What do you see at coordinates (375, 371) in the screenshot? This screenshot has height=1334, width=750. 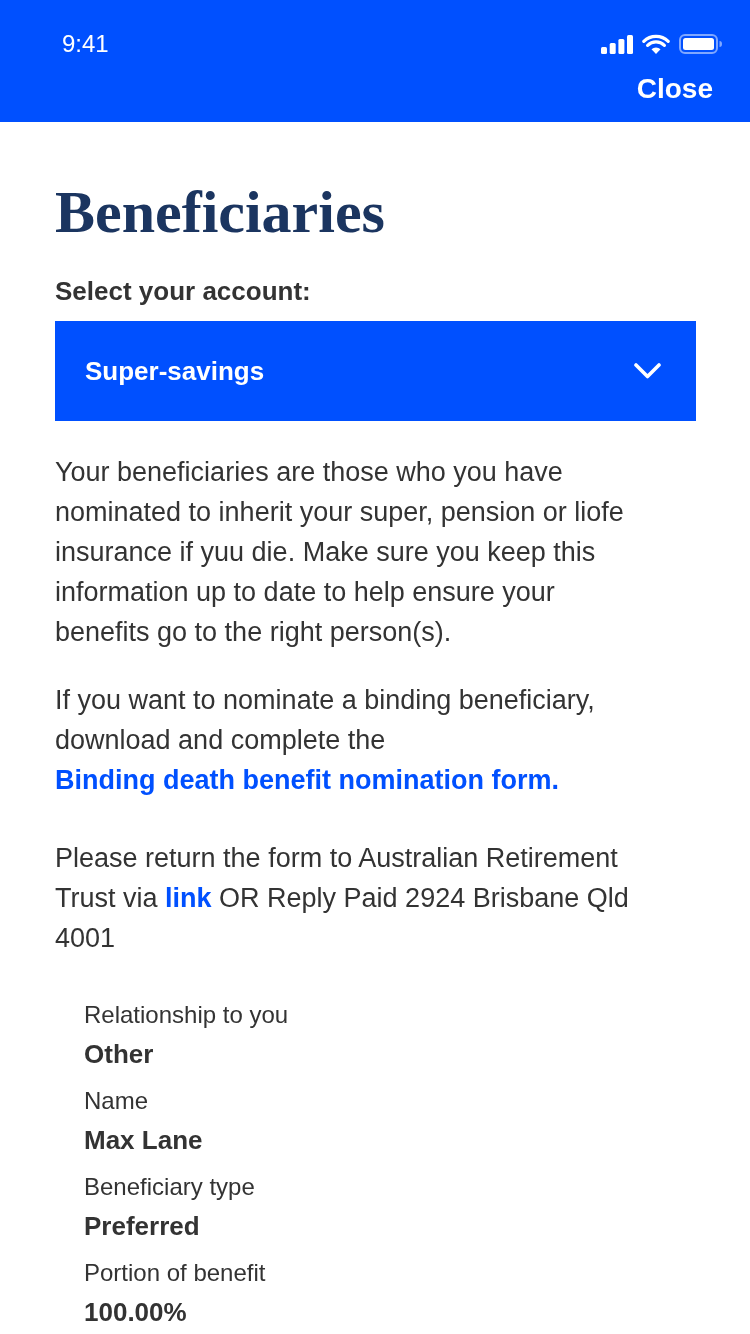 I see `account-dropdown: Super-savings` at bounding box center [375, 371].